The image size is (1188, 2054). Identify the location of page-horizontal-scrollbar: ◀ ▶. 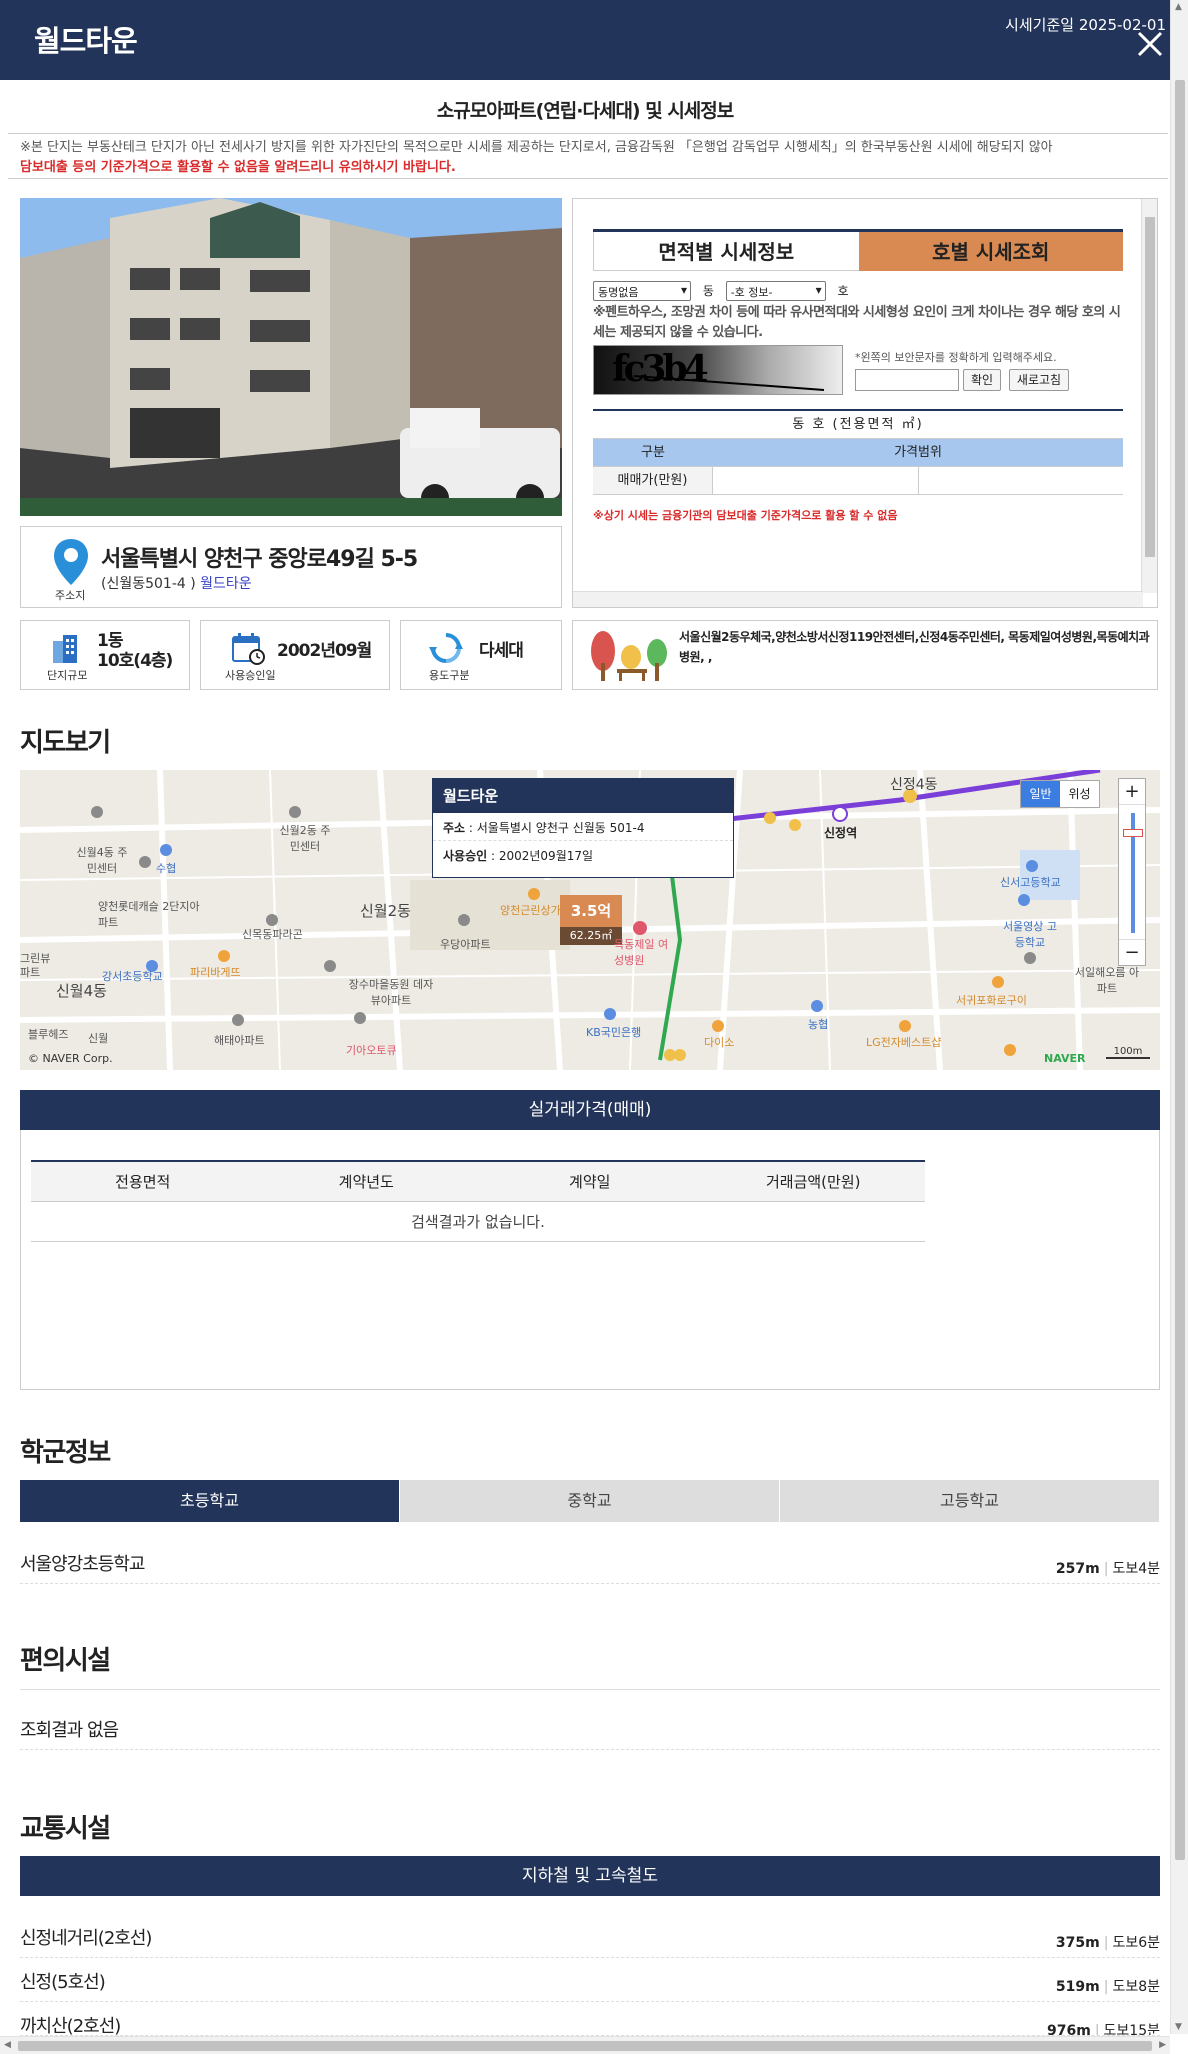
(585, 2045).